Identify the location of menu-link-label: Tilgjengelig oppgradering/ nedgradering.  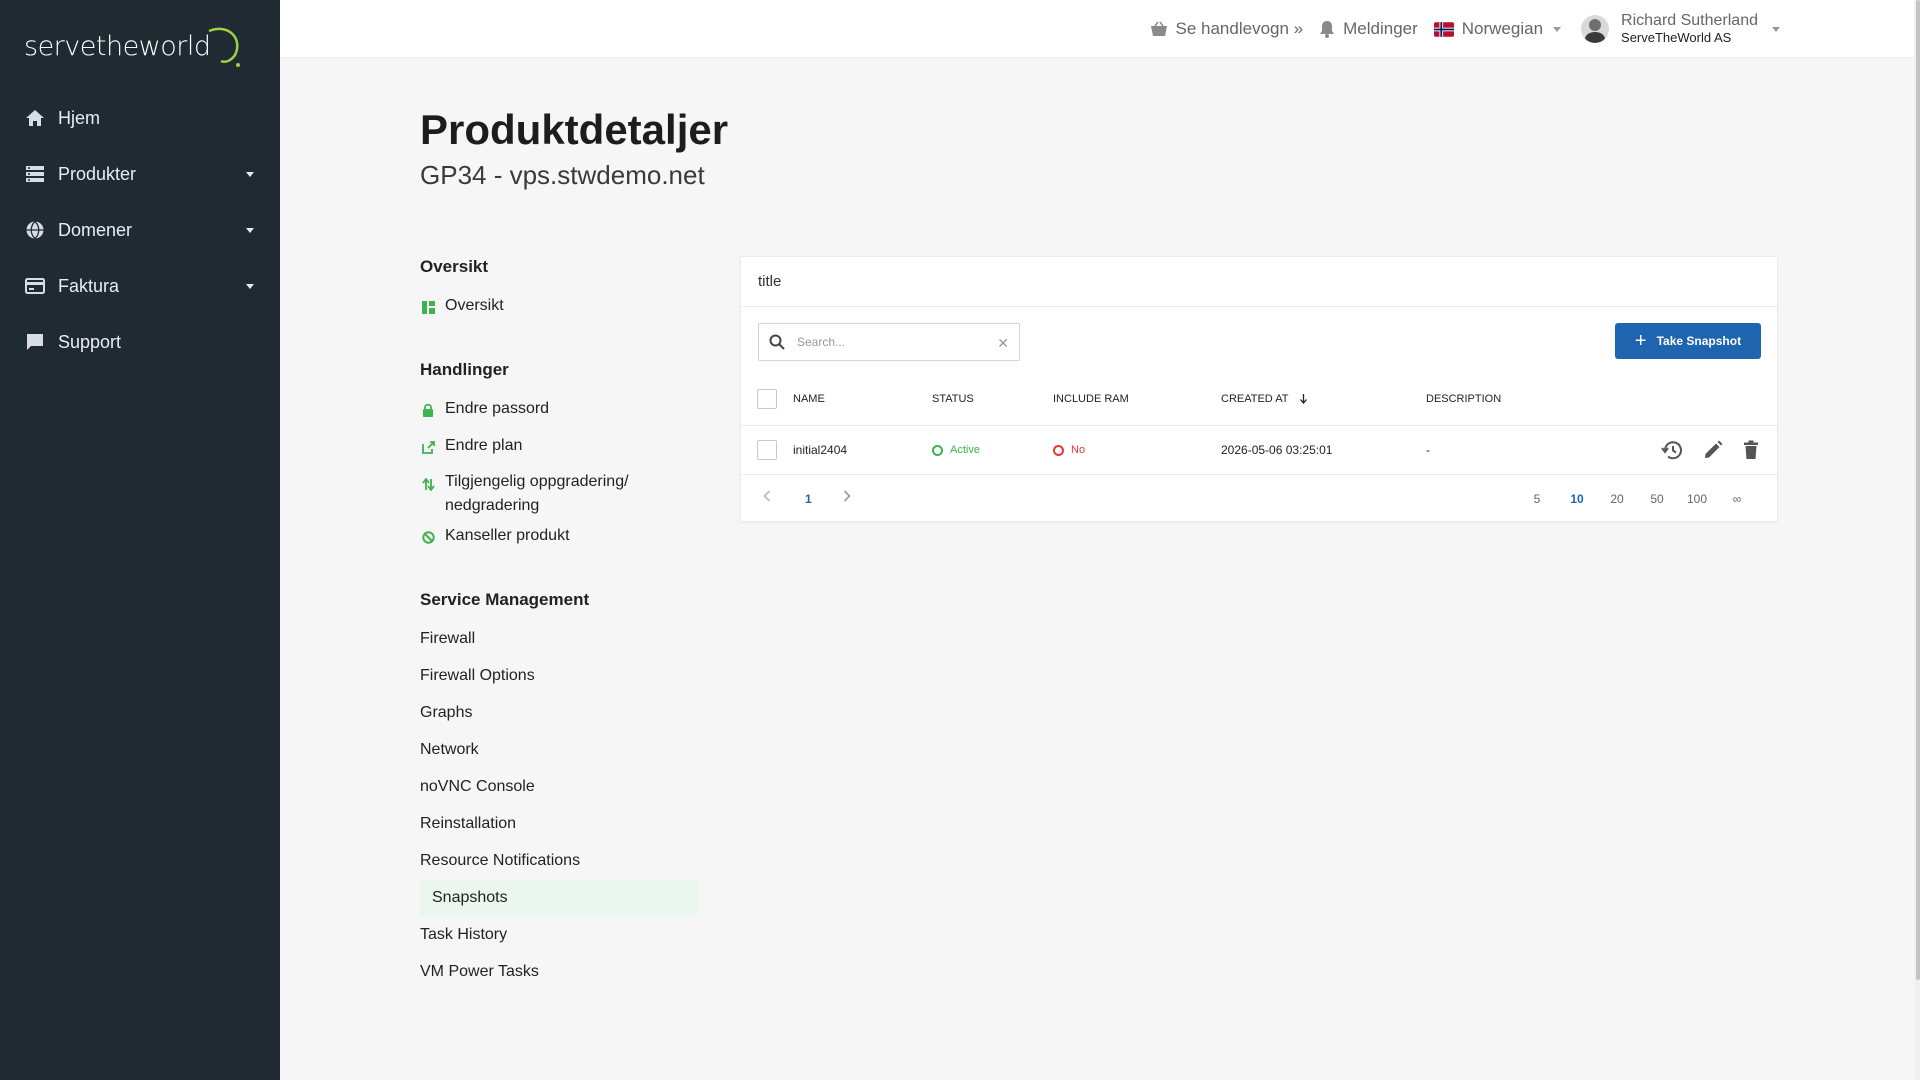
(537, 493).